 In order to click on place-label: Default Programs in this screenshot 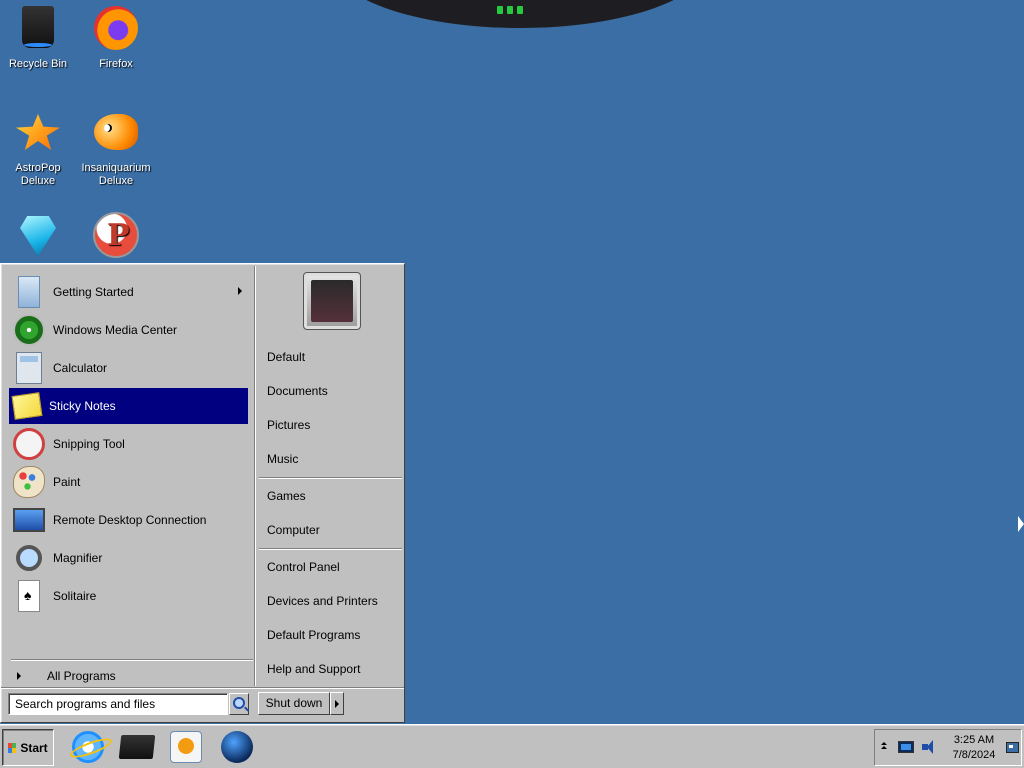, I will do `click(314, 635)`.